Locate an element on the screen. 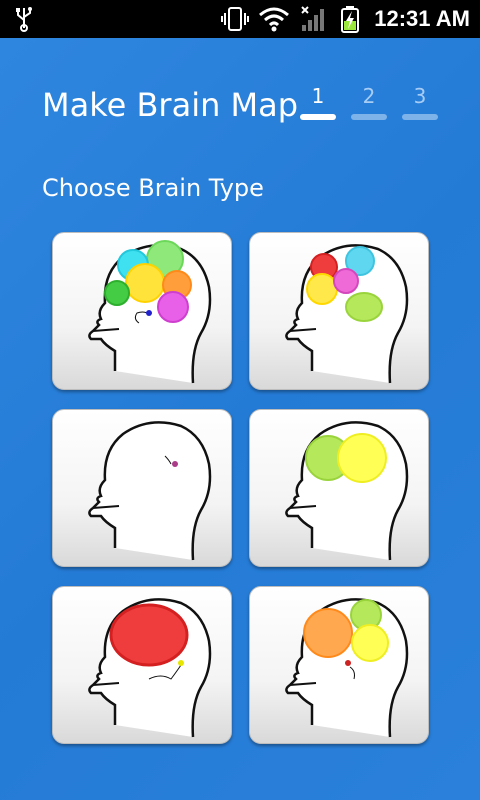 Image resolution: width=480 pixels, height=800 pixels. page-title: Make Brain Map is located at coordinates (170, 105).